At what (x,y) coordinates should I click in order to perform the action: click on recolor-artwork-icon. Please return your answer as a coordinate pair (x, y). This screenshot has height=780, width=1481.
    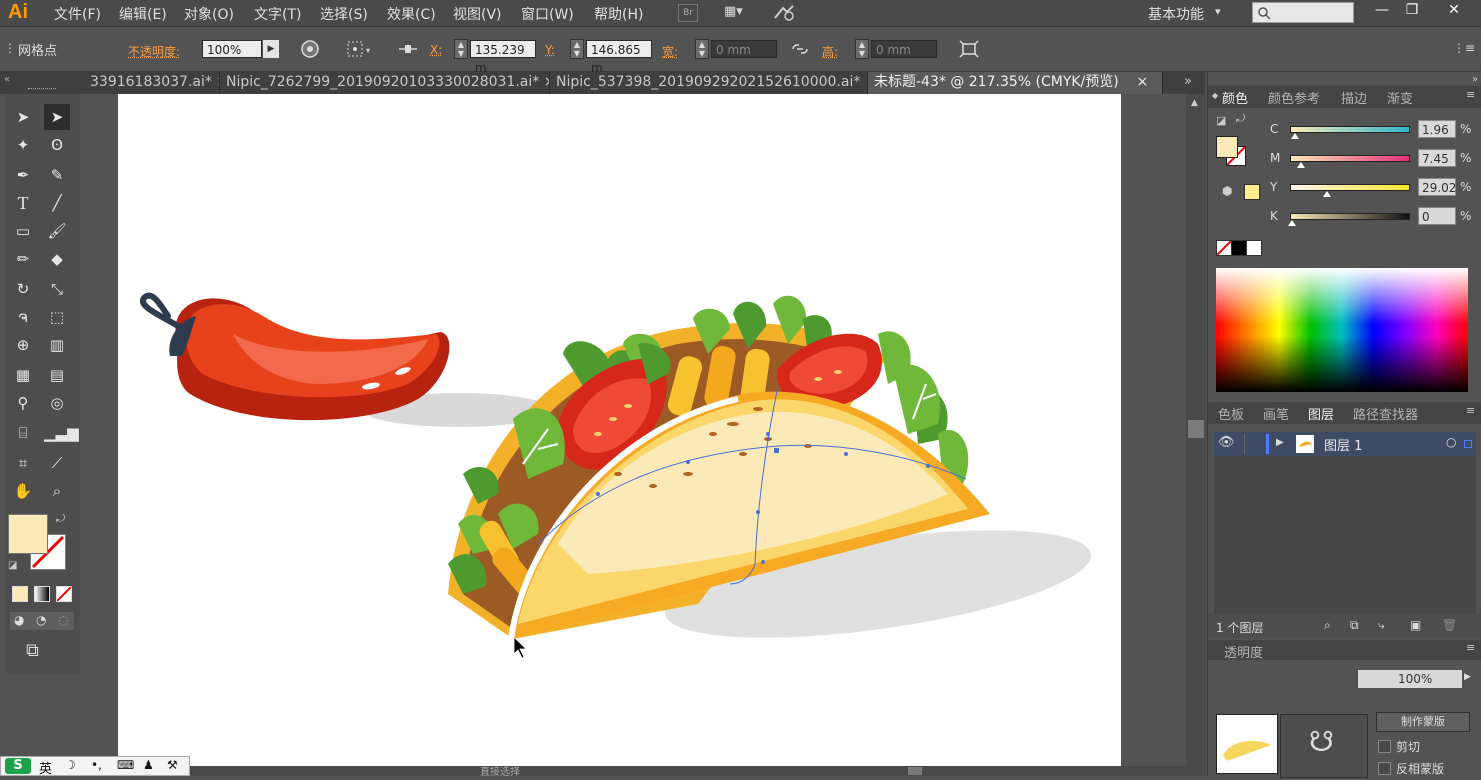
    Looking at the image, I should click on (310, 49).